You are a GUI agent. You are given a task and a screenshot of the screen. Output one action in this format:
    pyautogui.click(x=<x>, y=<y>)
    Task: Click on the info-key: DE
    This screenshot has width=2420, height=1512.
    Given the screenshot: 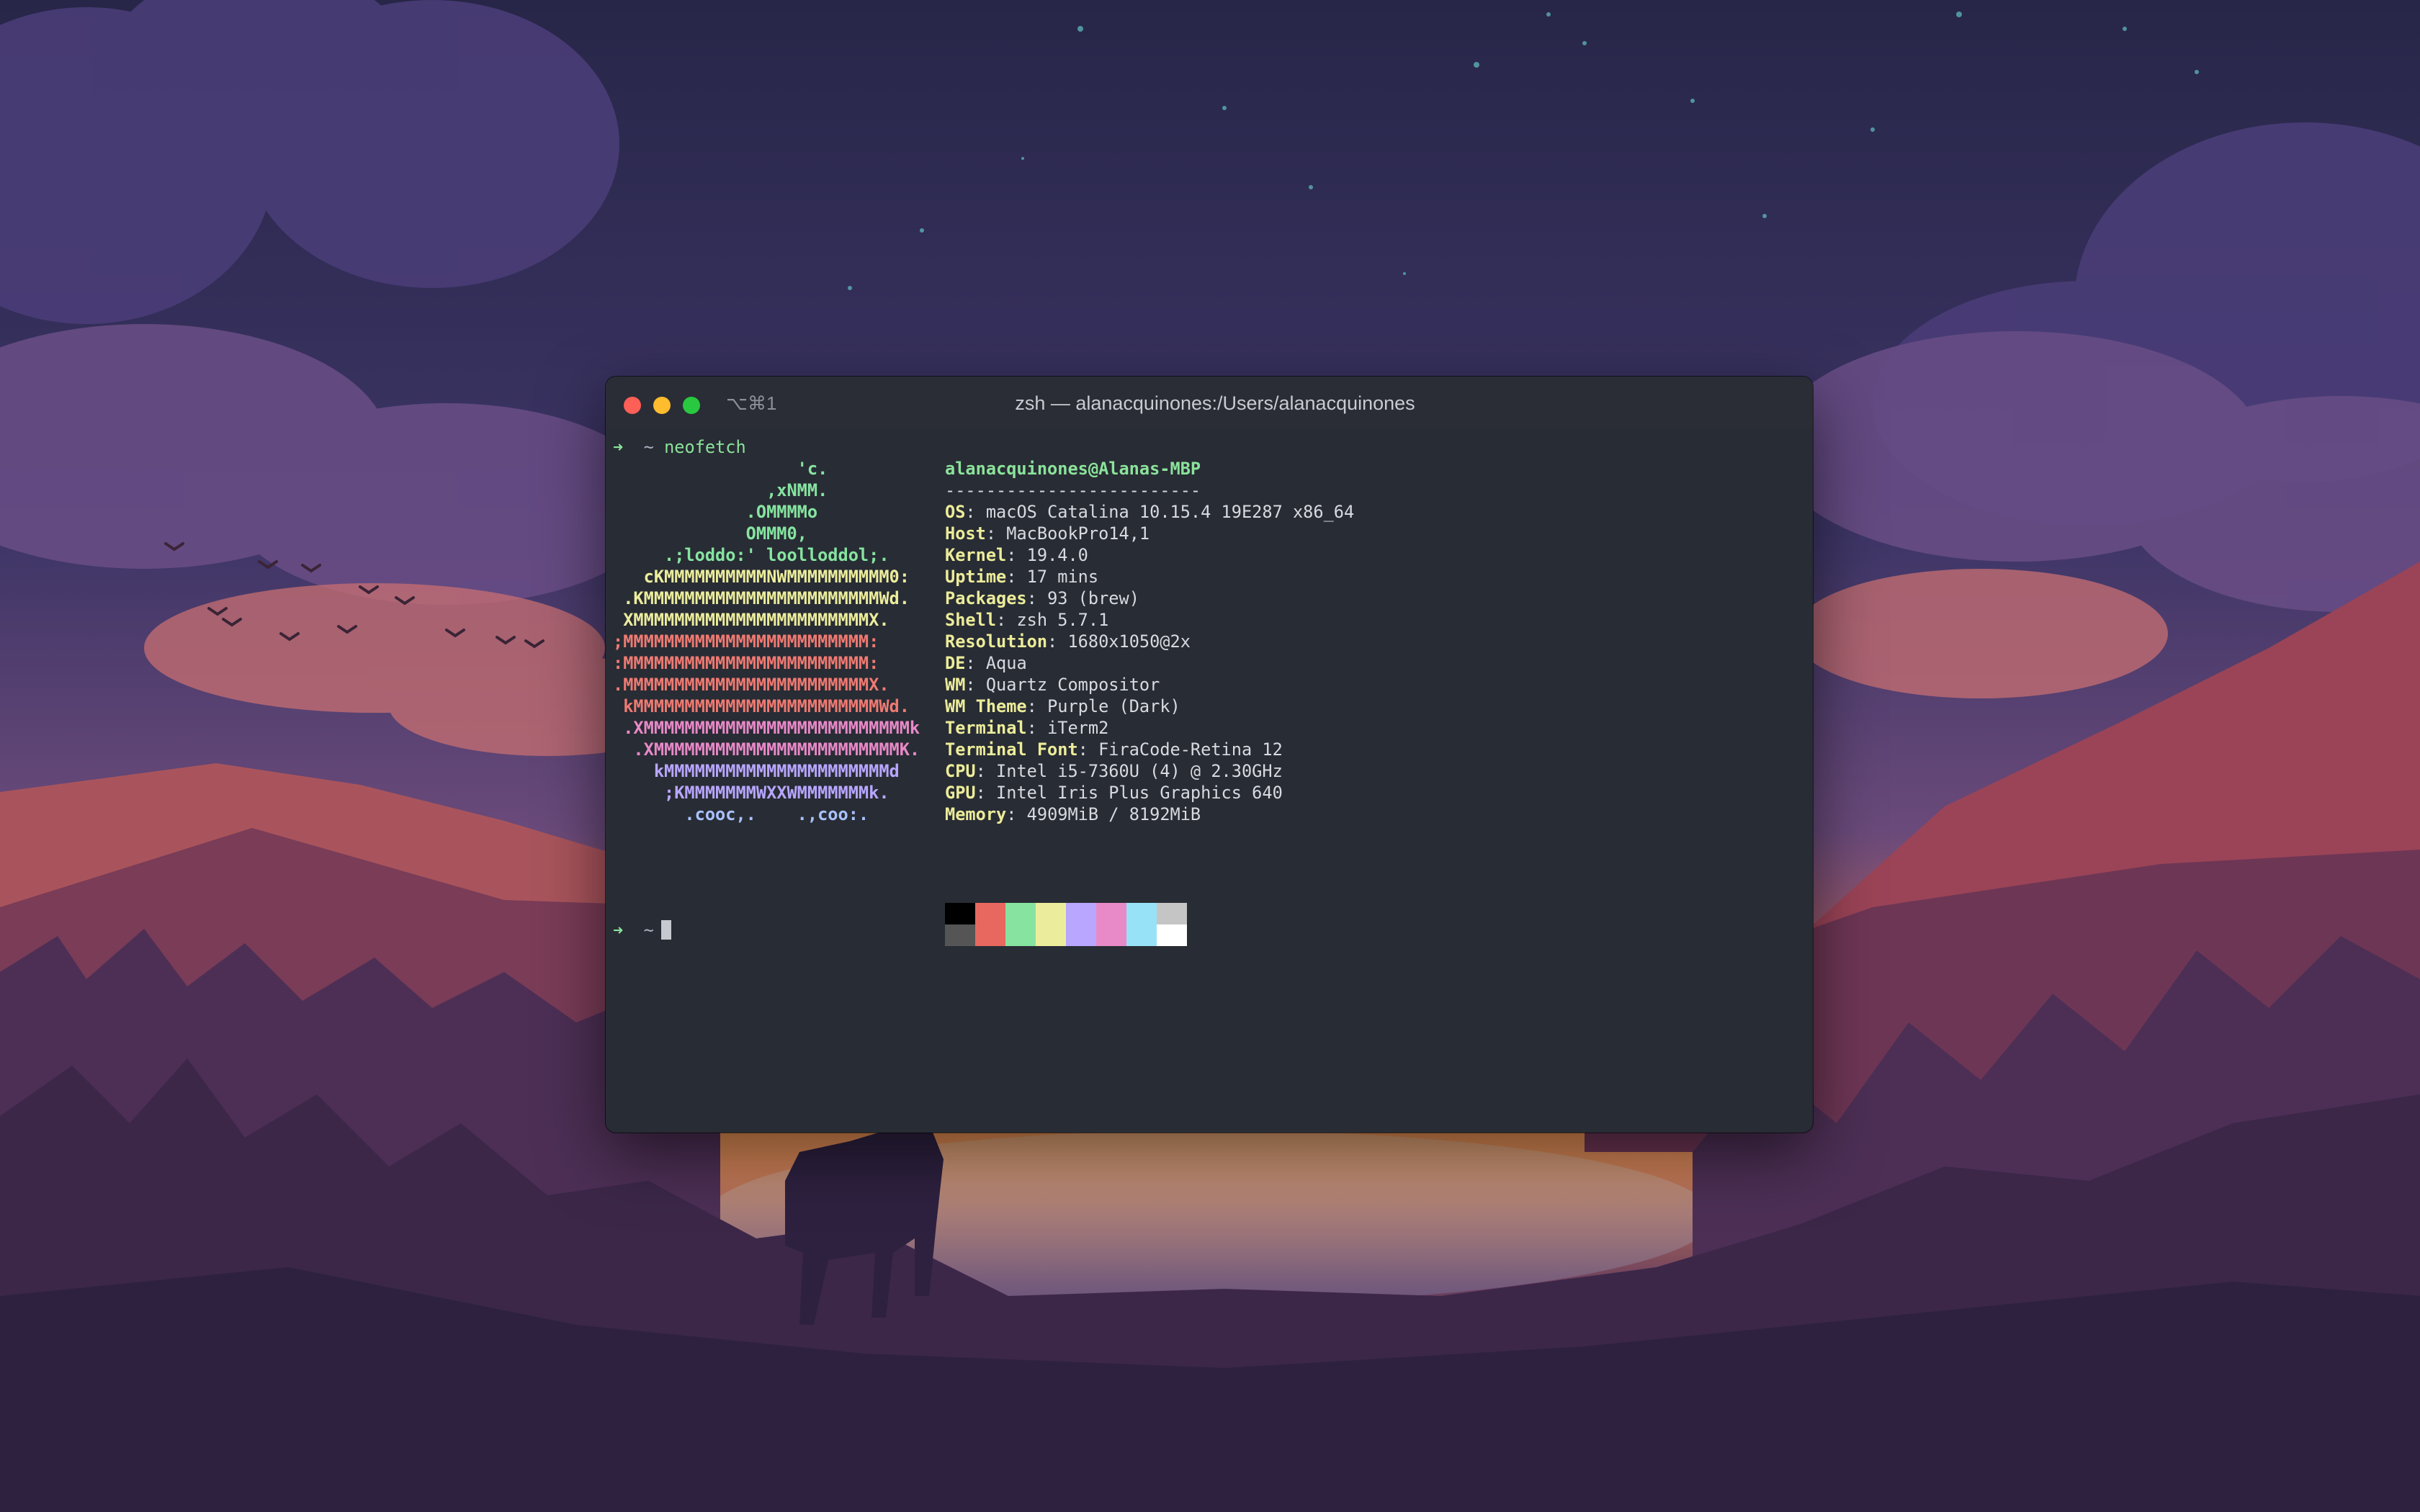 What is the action you would take?
    pyautogui.click(x=955, y=663)
    